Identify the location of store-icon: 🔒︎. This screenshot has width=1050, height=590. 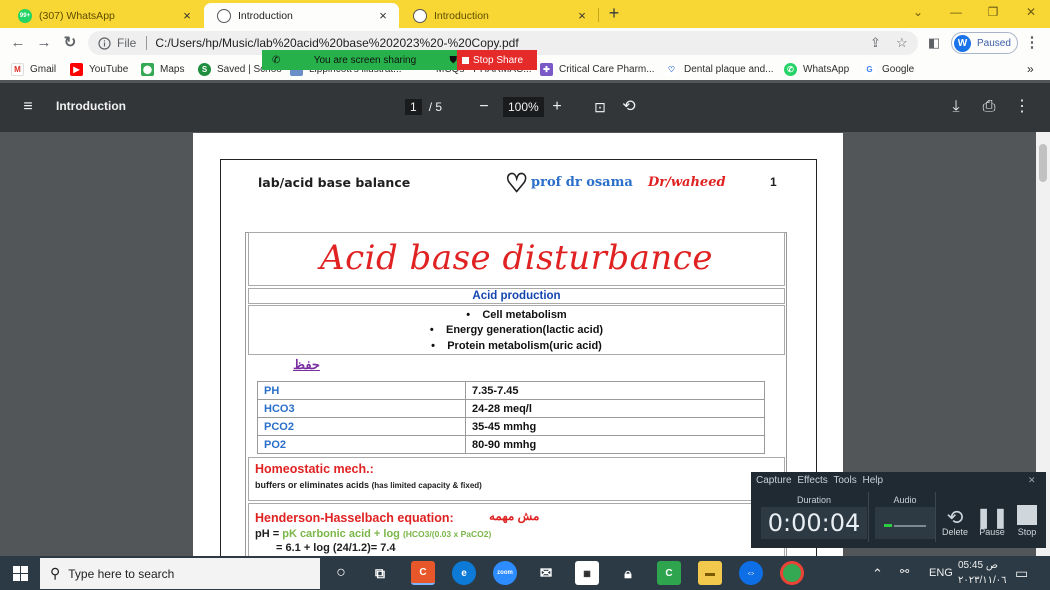
(628, 573).